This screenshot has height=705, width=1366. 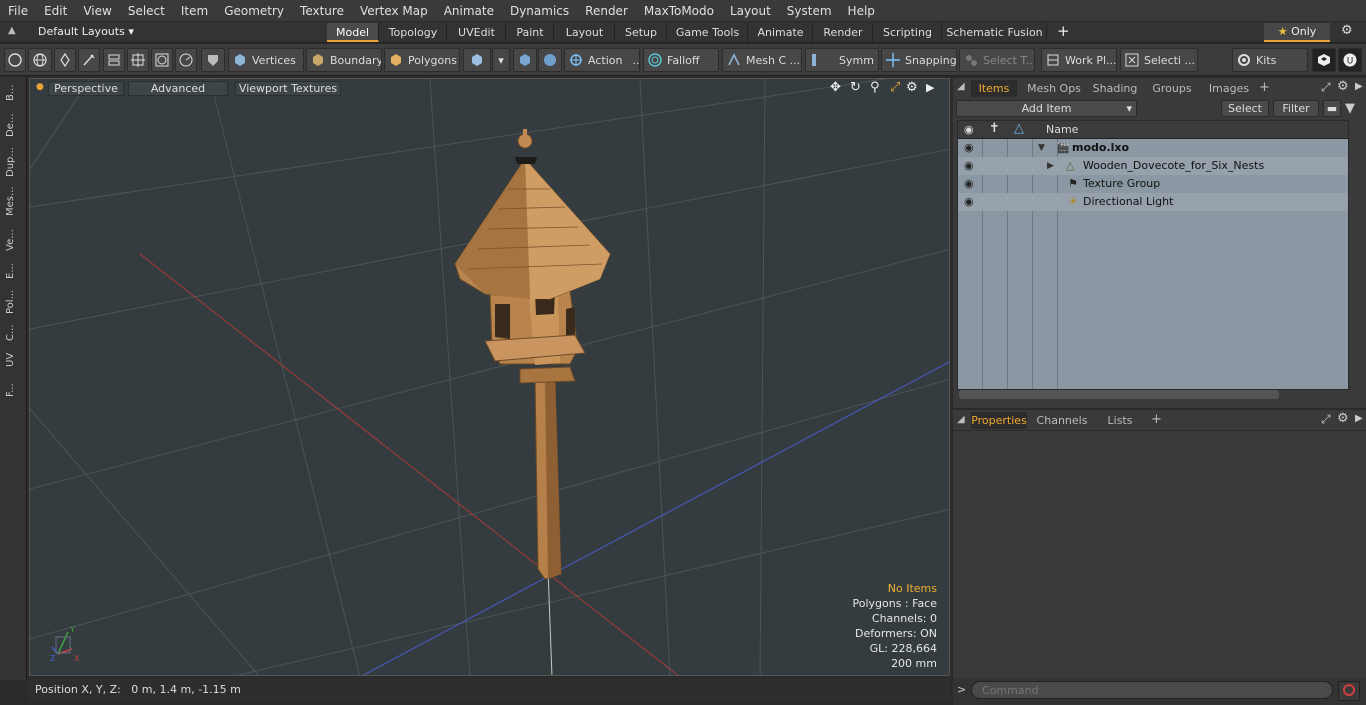 I want to click on viewport-expand-icon: ▶, so click(x=930, y=87).